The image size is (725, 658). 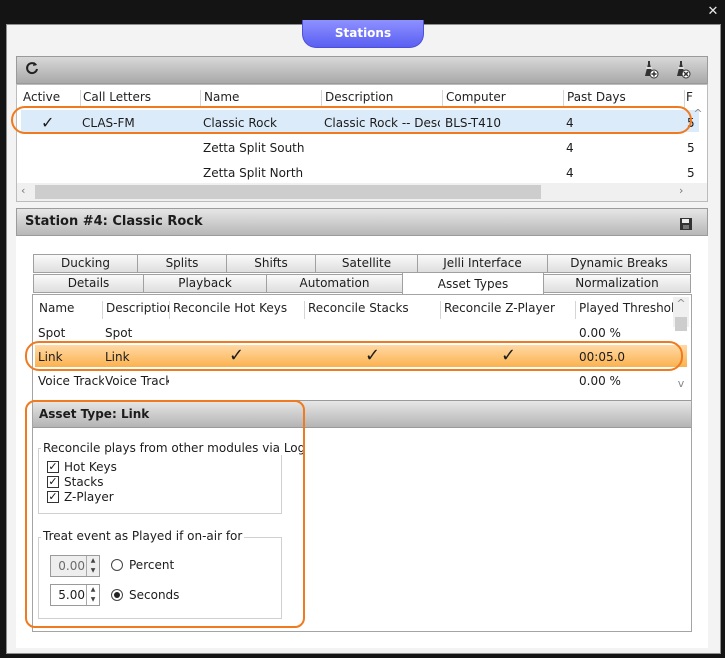 I want to click on column-header-description: Description, so click(x=136, y=310).